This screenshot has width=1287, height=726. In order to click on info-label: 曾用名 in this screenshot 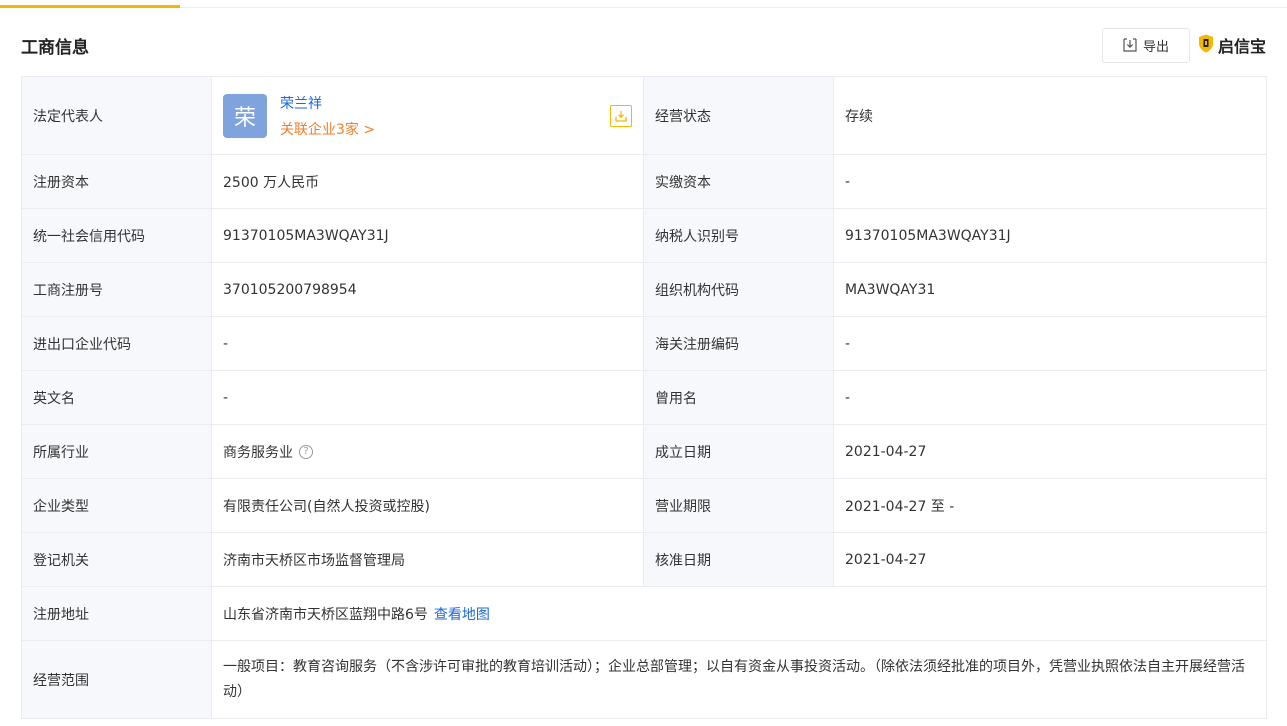, I will do `click(738, 397)`.